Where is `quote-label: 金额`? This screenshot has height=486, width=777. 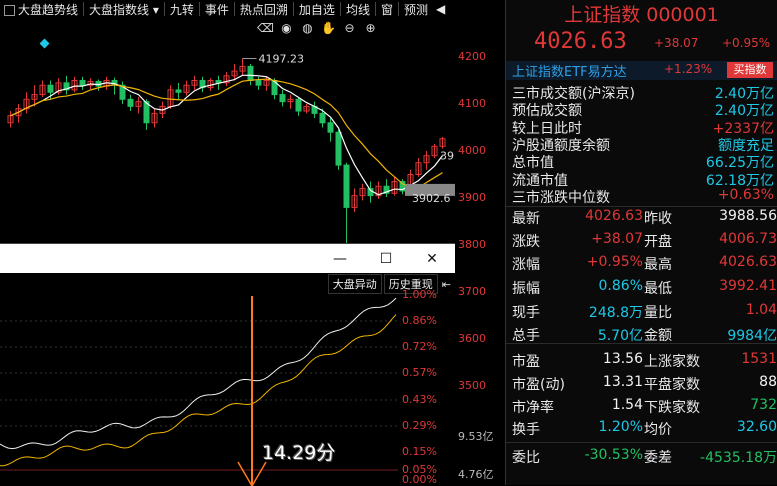
quote-label: 金额 is located at coordinates (658, 336).